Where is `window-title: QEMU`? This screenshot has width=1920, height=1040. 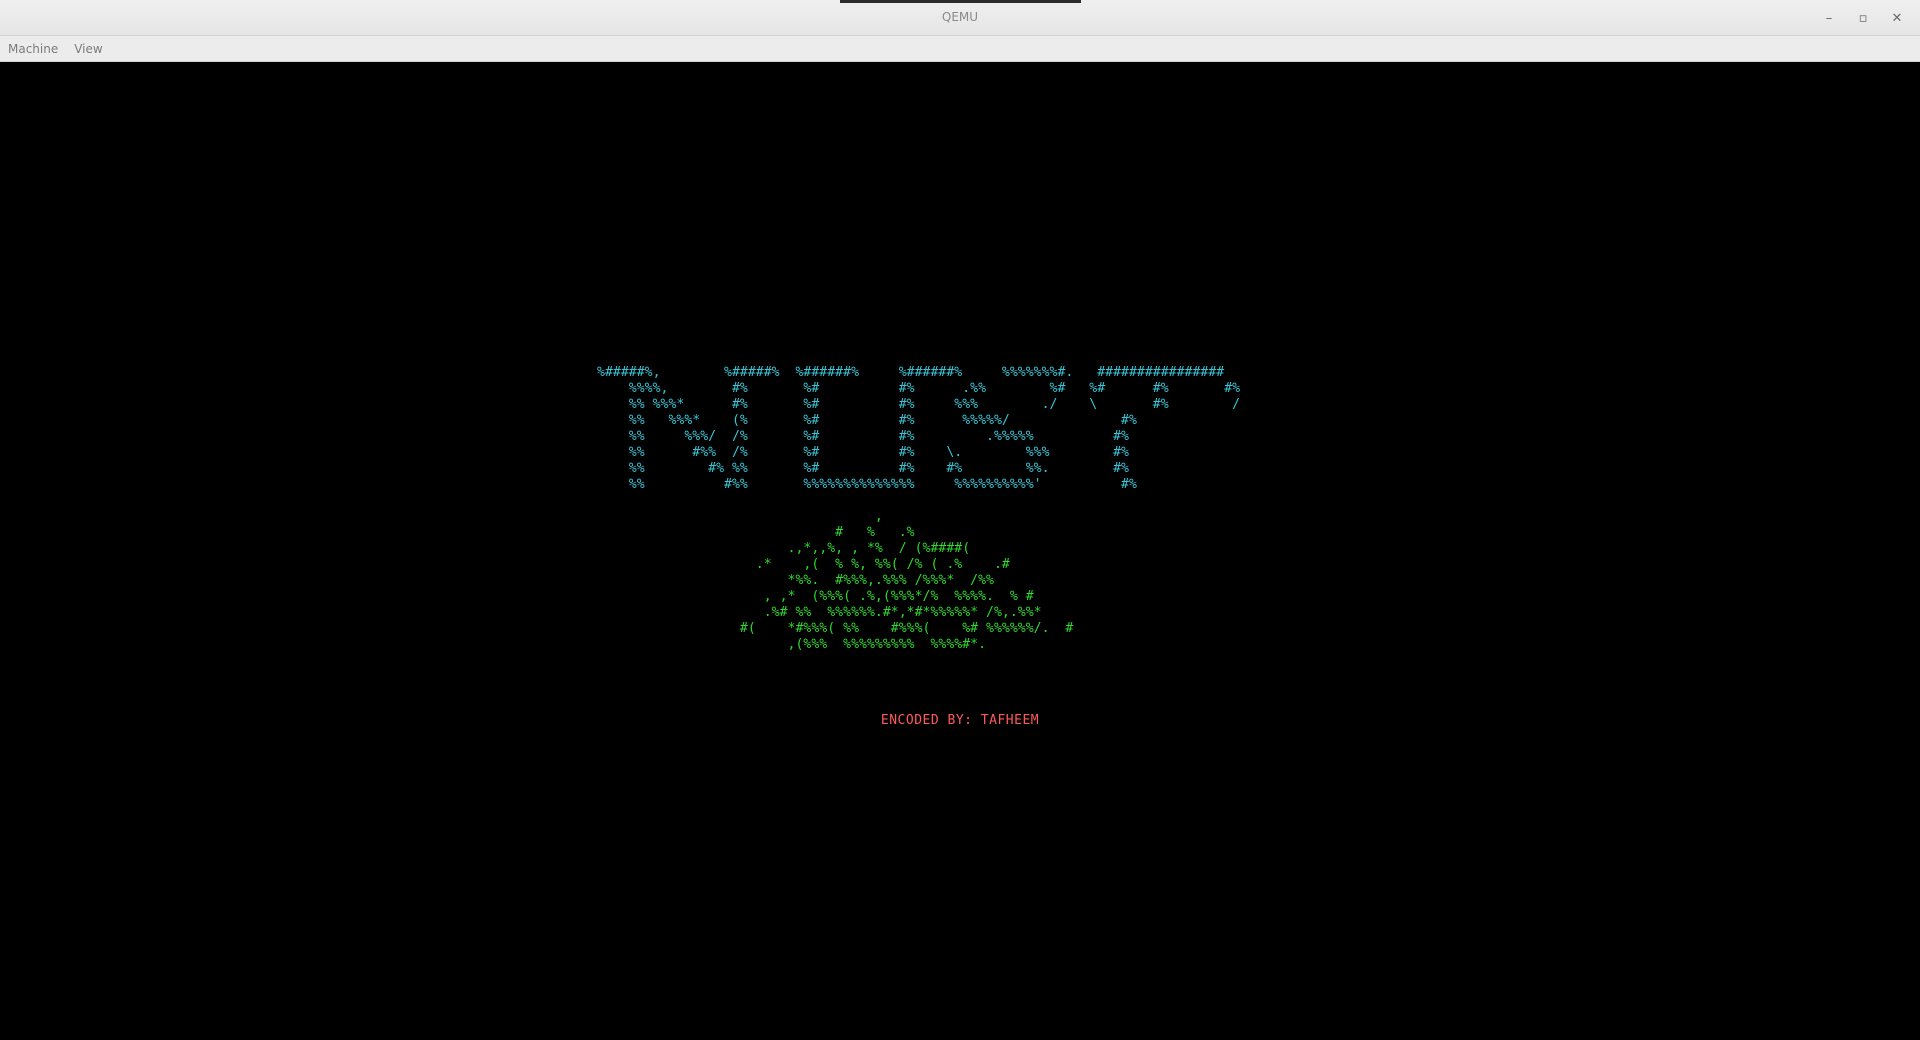
window-title: QEMU is located at coordinates (960, 17).